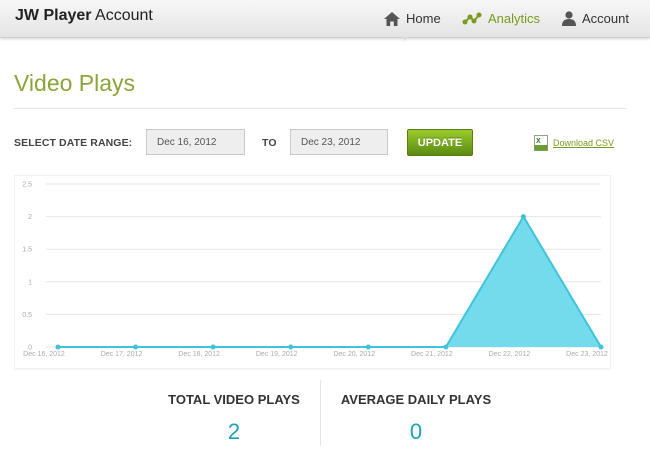 The image size is (650, 454). What do you see at coordinates (440, 142) in the screenshot?
I see `update-button: UPDATE` at bounding box center [440, 142].